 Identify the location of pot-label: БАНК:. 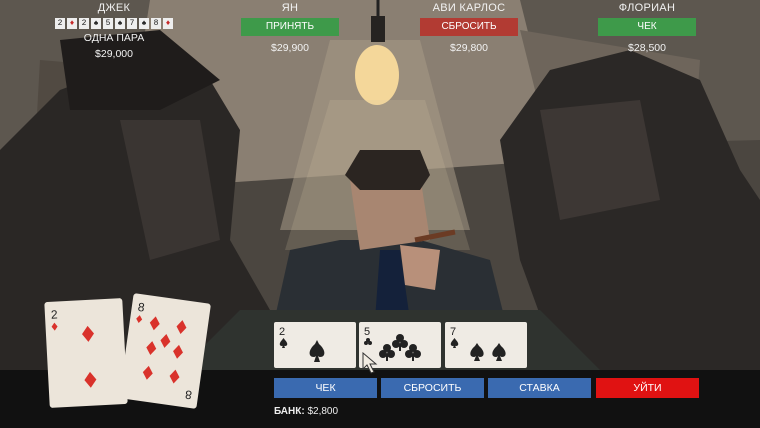
(289, 411).